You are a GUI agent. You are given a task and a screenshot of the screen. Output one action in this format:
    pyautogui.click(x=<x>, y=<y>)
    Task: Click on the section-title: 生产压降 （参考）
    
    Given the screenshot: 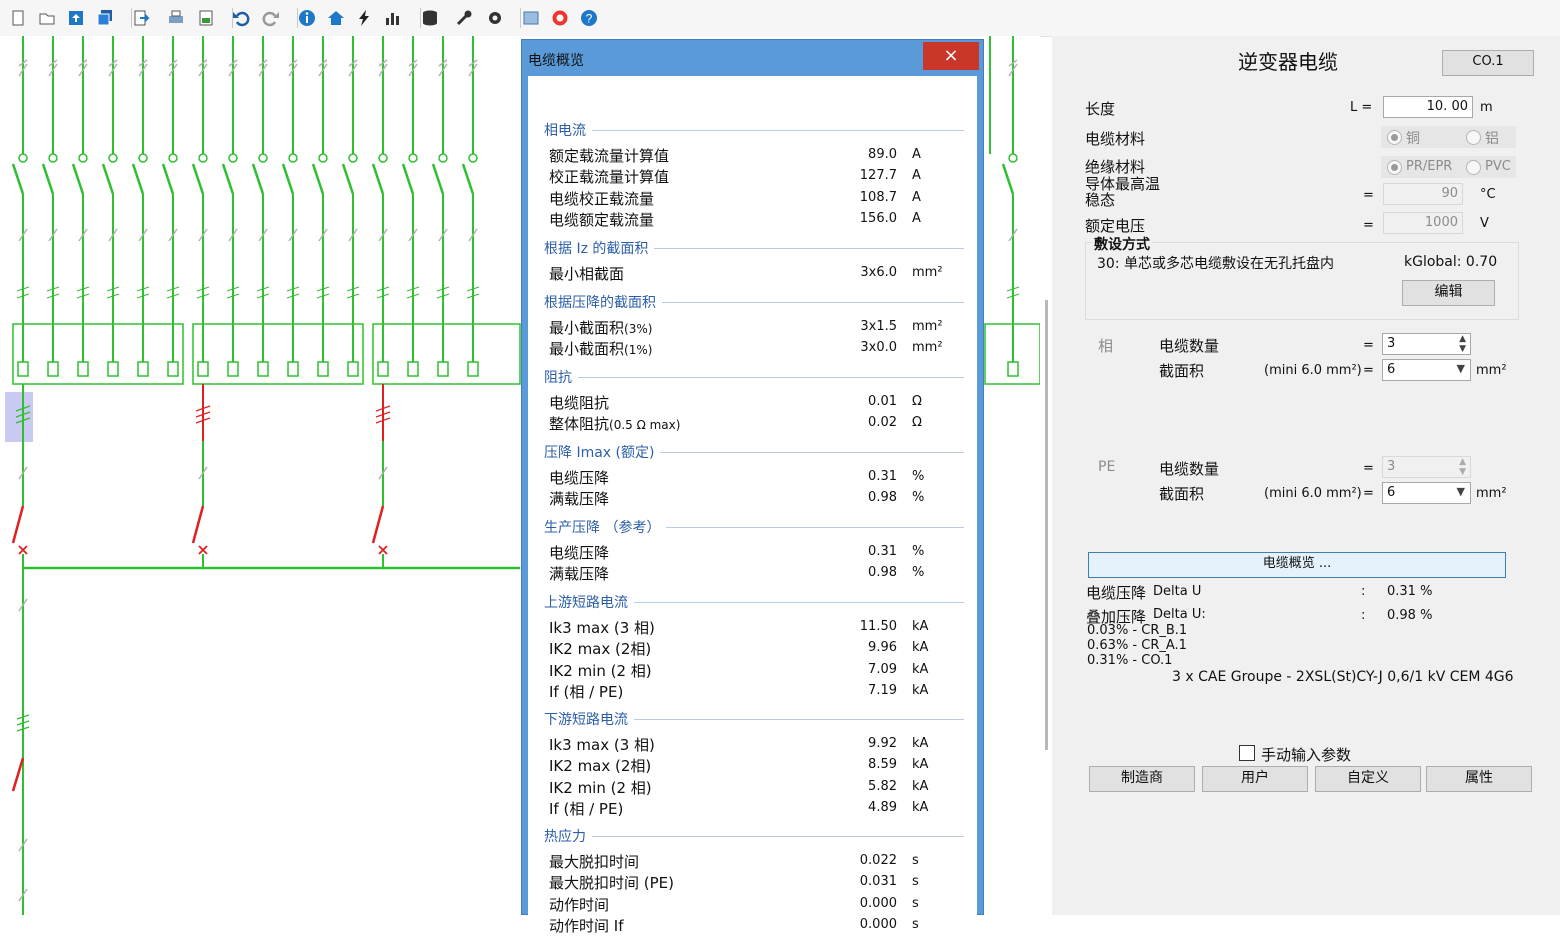 What is the action you would take?
    pyautogui.click(x=605, y=527)
    